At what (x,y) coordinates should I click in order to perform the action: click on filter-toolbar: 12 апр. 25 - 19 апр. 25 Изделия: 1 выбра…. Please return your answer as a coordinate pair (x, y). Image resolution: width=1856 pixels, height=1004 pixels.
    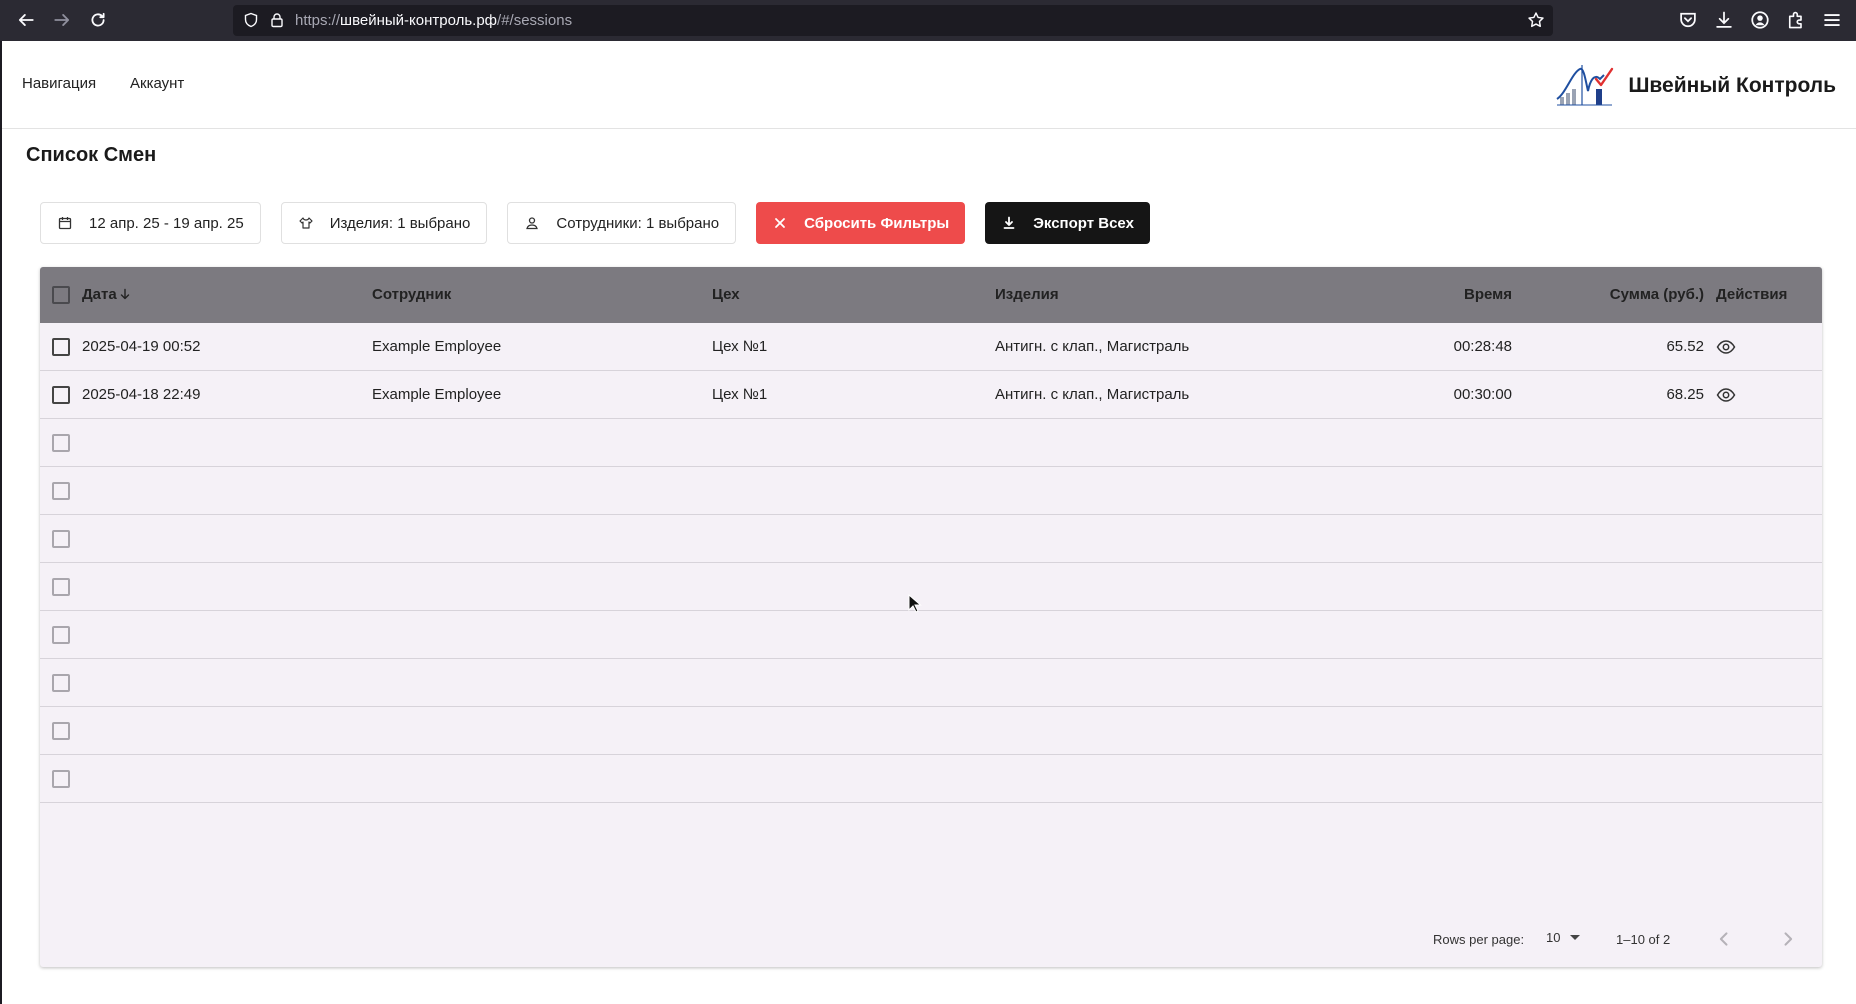
    Looking at the image, I should click on (595, 223).